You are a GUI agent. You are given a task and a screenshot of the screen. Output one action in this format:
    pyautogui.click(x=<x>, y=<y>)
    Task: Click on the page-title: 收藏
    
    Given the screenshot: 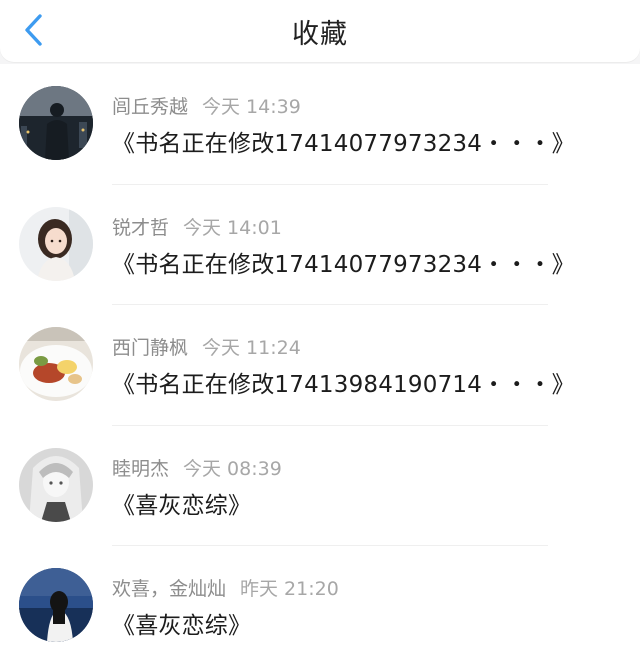 What is the action you would take?
    pyautogui.click(x=320, y=34)
    